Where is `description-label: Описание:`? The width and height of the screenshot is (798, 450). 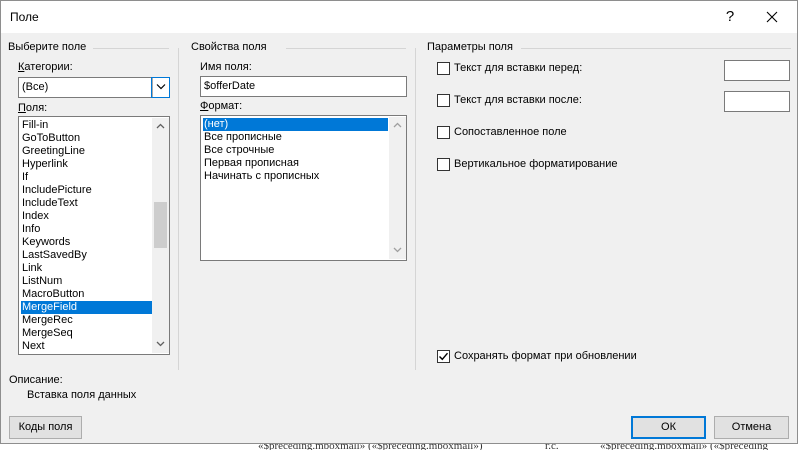 description-label: Описание: is located at coordinates (36, 380).